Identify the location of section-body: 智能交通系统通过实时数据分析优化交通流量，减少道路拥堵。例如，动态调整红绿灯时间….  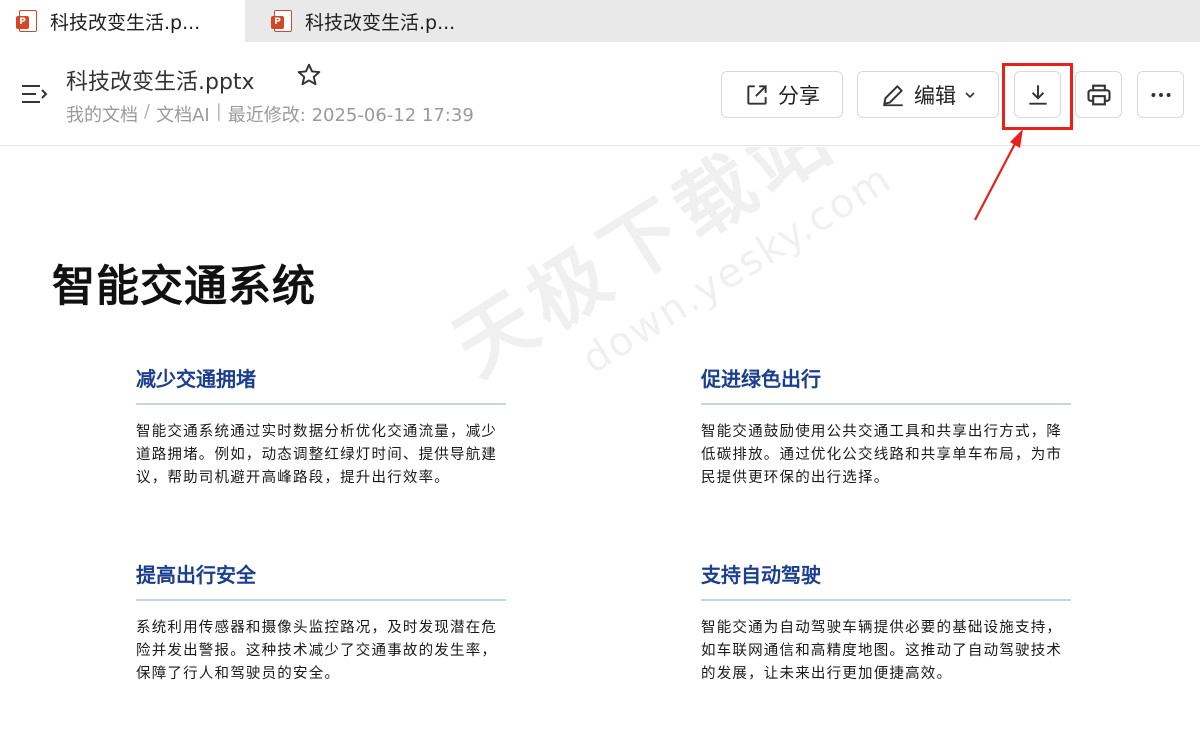
(317, 455).